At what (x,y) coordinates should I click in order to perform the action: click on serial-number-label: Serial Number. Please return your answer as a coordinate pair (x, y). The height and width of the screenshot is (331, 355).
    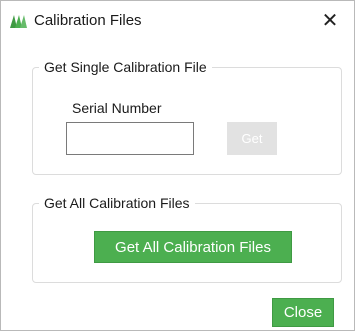
    Looking at the image, I should click on (117, 108).